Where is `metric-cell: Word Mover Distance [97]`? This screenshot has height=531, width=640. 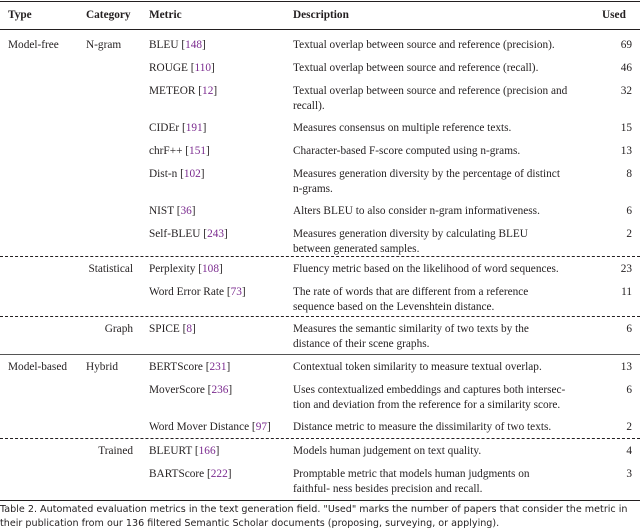 metric-cell: Word Mover Distance [97] is located at coordinates (210, 427).